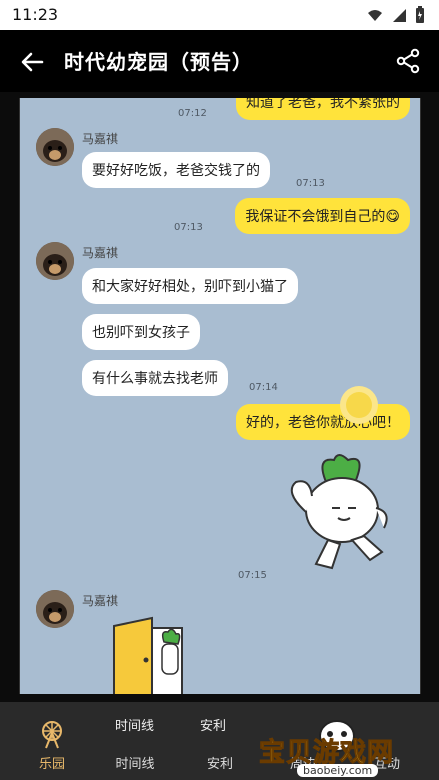  I want to click on back-arrow-icon, so click(32, 62).